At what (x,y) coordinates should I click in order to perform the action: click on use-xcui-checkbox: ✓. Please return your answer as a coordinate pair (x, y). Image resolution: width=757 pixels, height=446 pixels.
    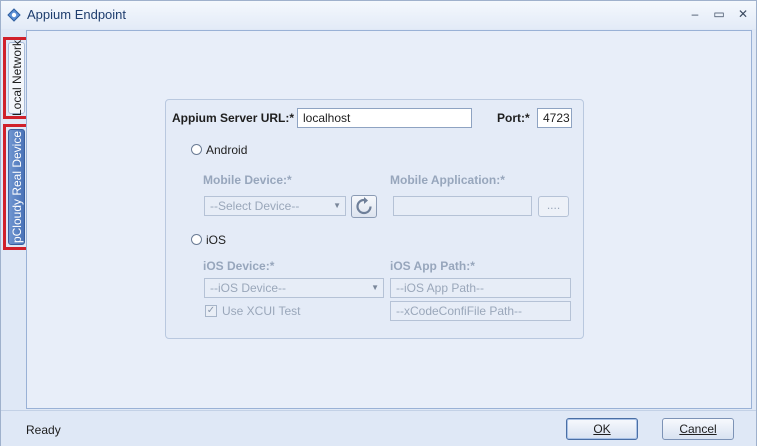
    Looking at the image, I should click on (211, 311).